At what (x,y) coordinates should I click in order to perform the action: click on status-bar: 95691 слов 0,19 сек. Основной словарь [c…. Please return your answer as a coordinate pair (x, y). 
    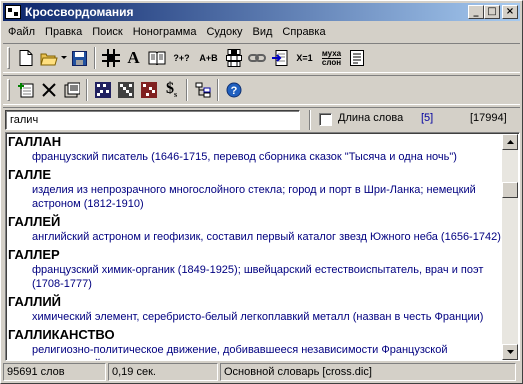
    Looking at the image, I should click on (261, 372).